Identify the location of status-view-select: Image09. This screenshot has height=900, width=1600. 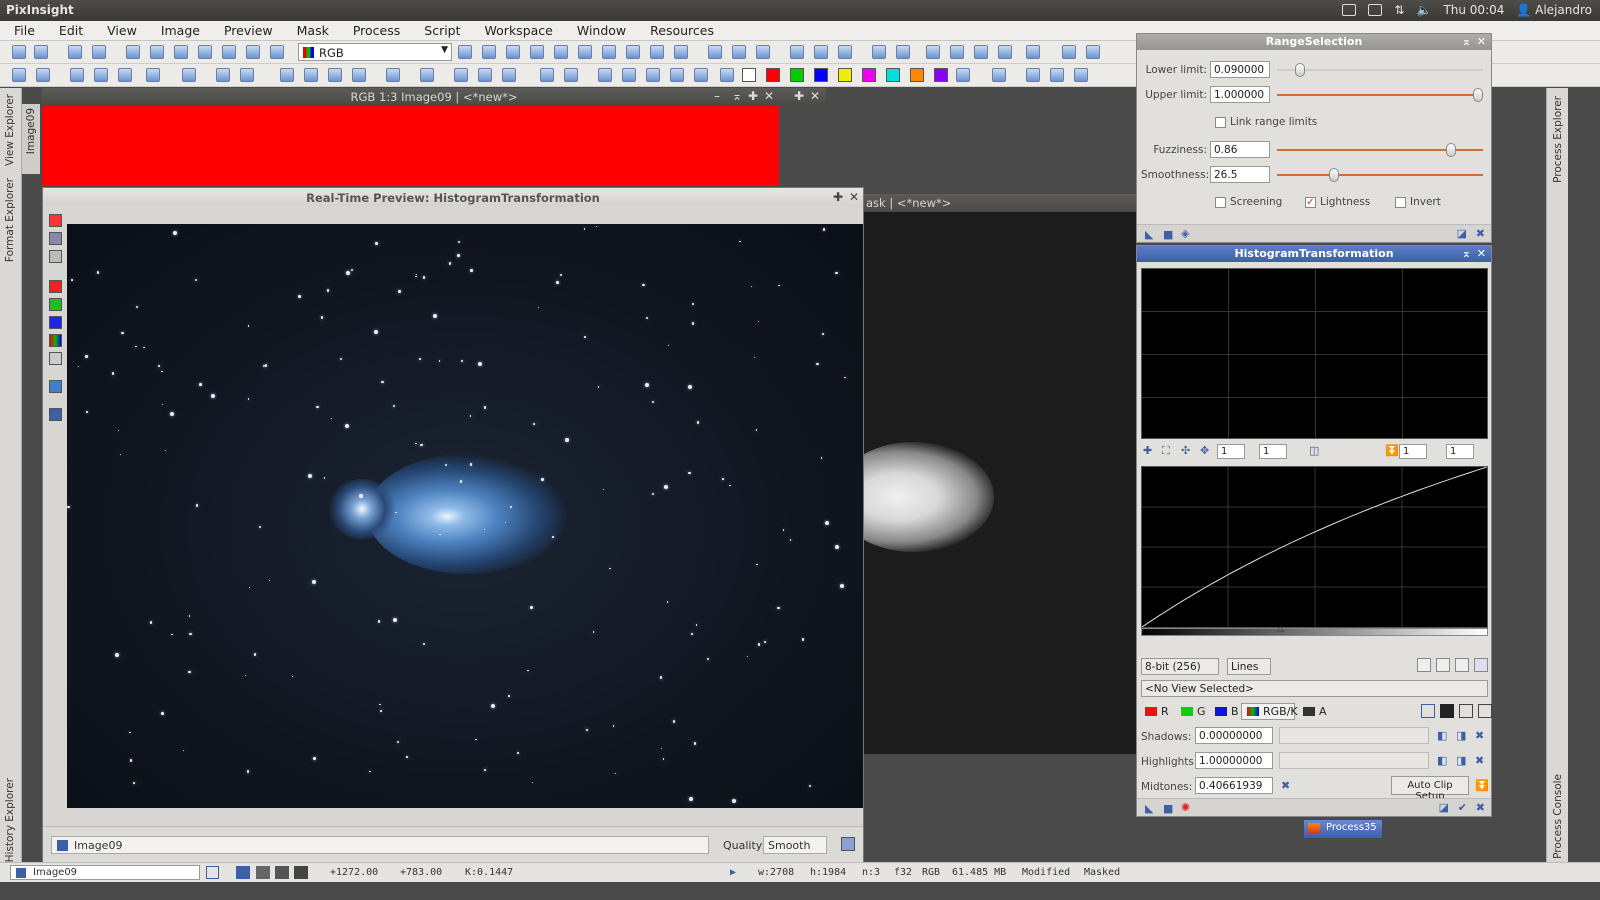
(105, 872).